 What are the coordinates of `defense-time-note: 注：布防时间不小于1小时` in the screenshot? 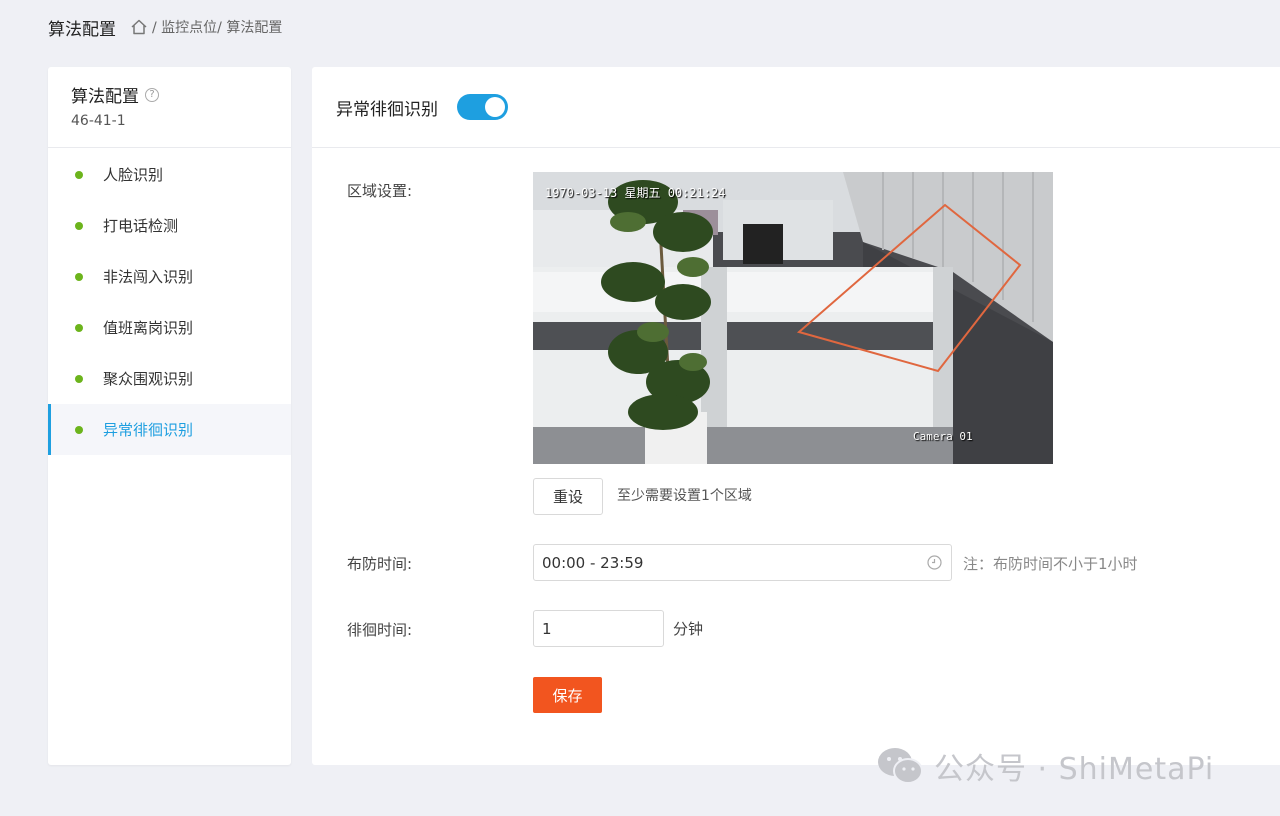 It's located at (1050, 564).